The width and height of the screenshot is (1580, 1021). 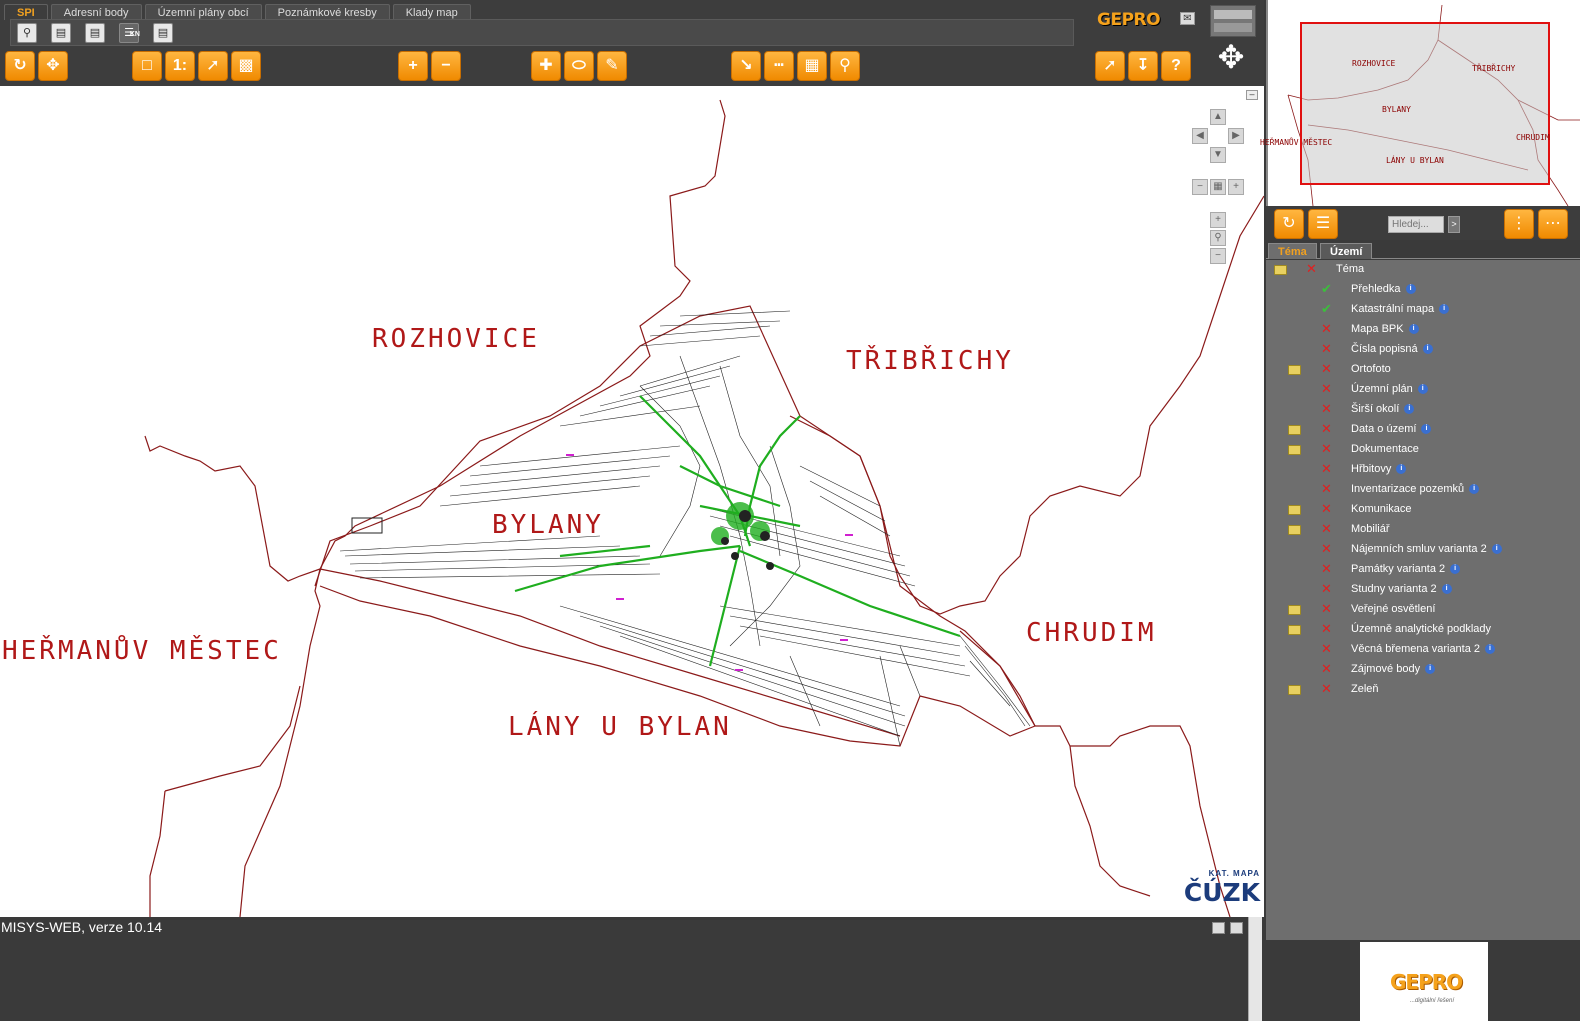 What do you see at coordinates (1423, 590) in the screenshot?
I see `layer-item: ✕ Studny varianta 2i` at bounding box center [1423, 590].